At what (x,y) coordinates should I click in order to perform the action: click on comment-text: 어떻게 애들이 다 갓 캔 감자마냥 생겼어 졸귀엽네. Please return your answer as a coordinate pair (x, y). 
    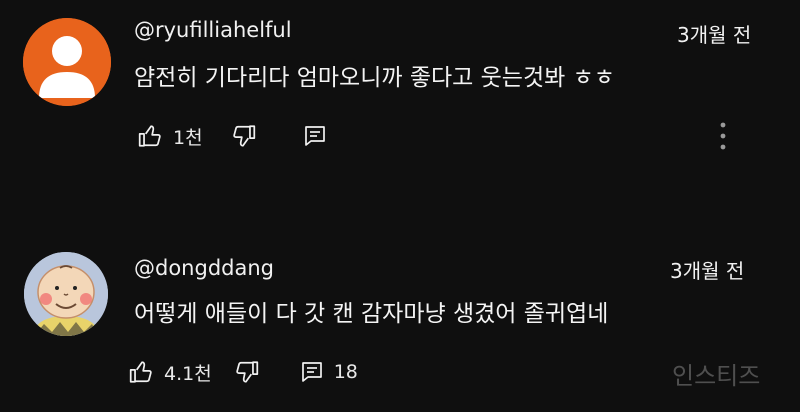
    Looking at the image, I should click on (371, 314).